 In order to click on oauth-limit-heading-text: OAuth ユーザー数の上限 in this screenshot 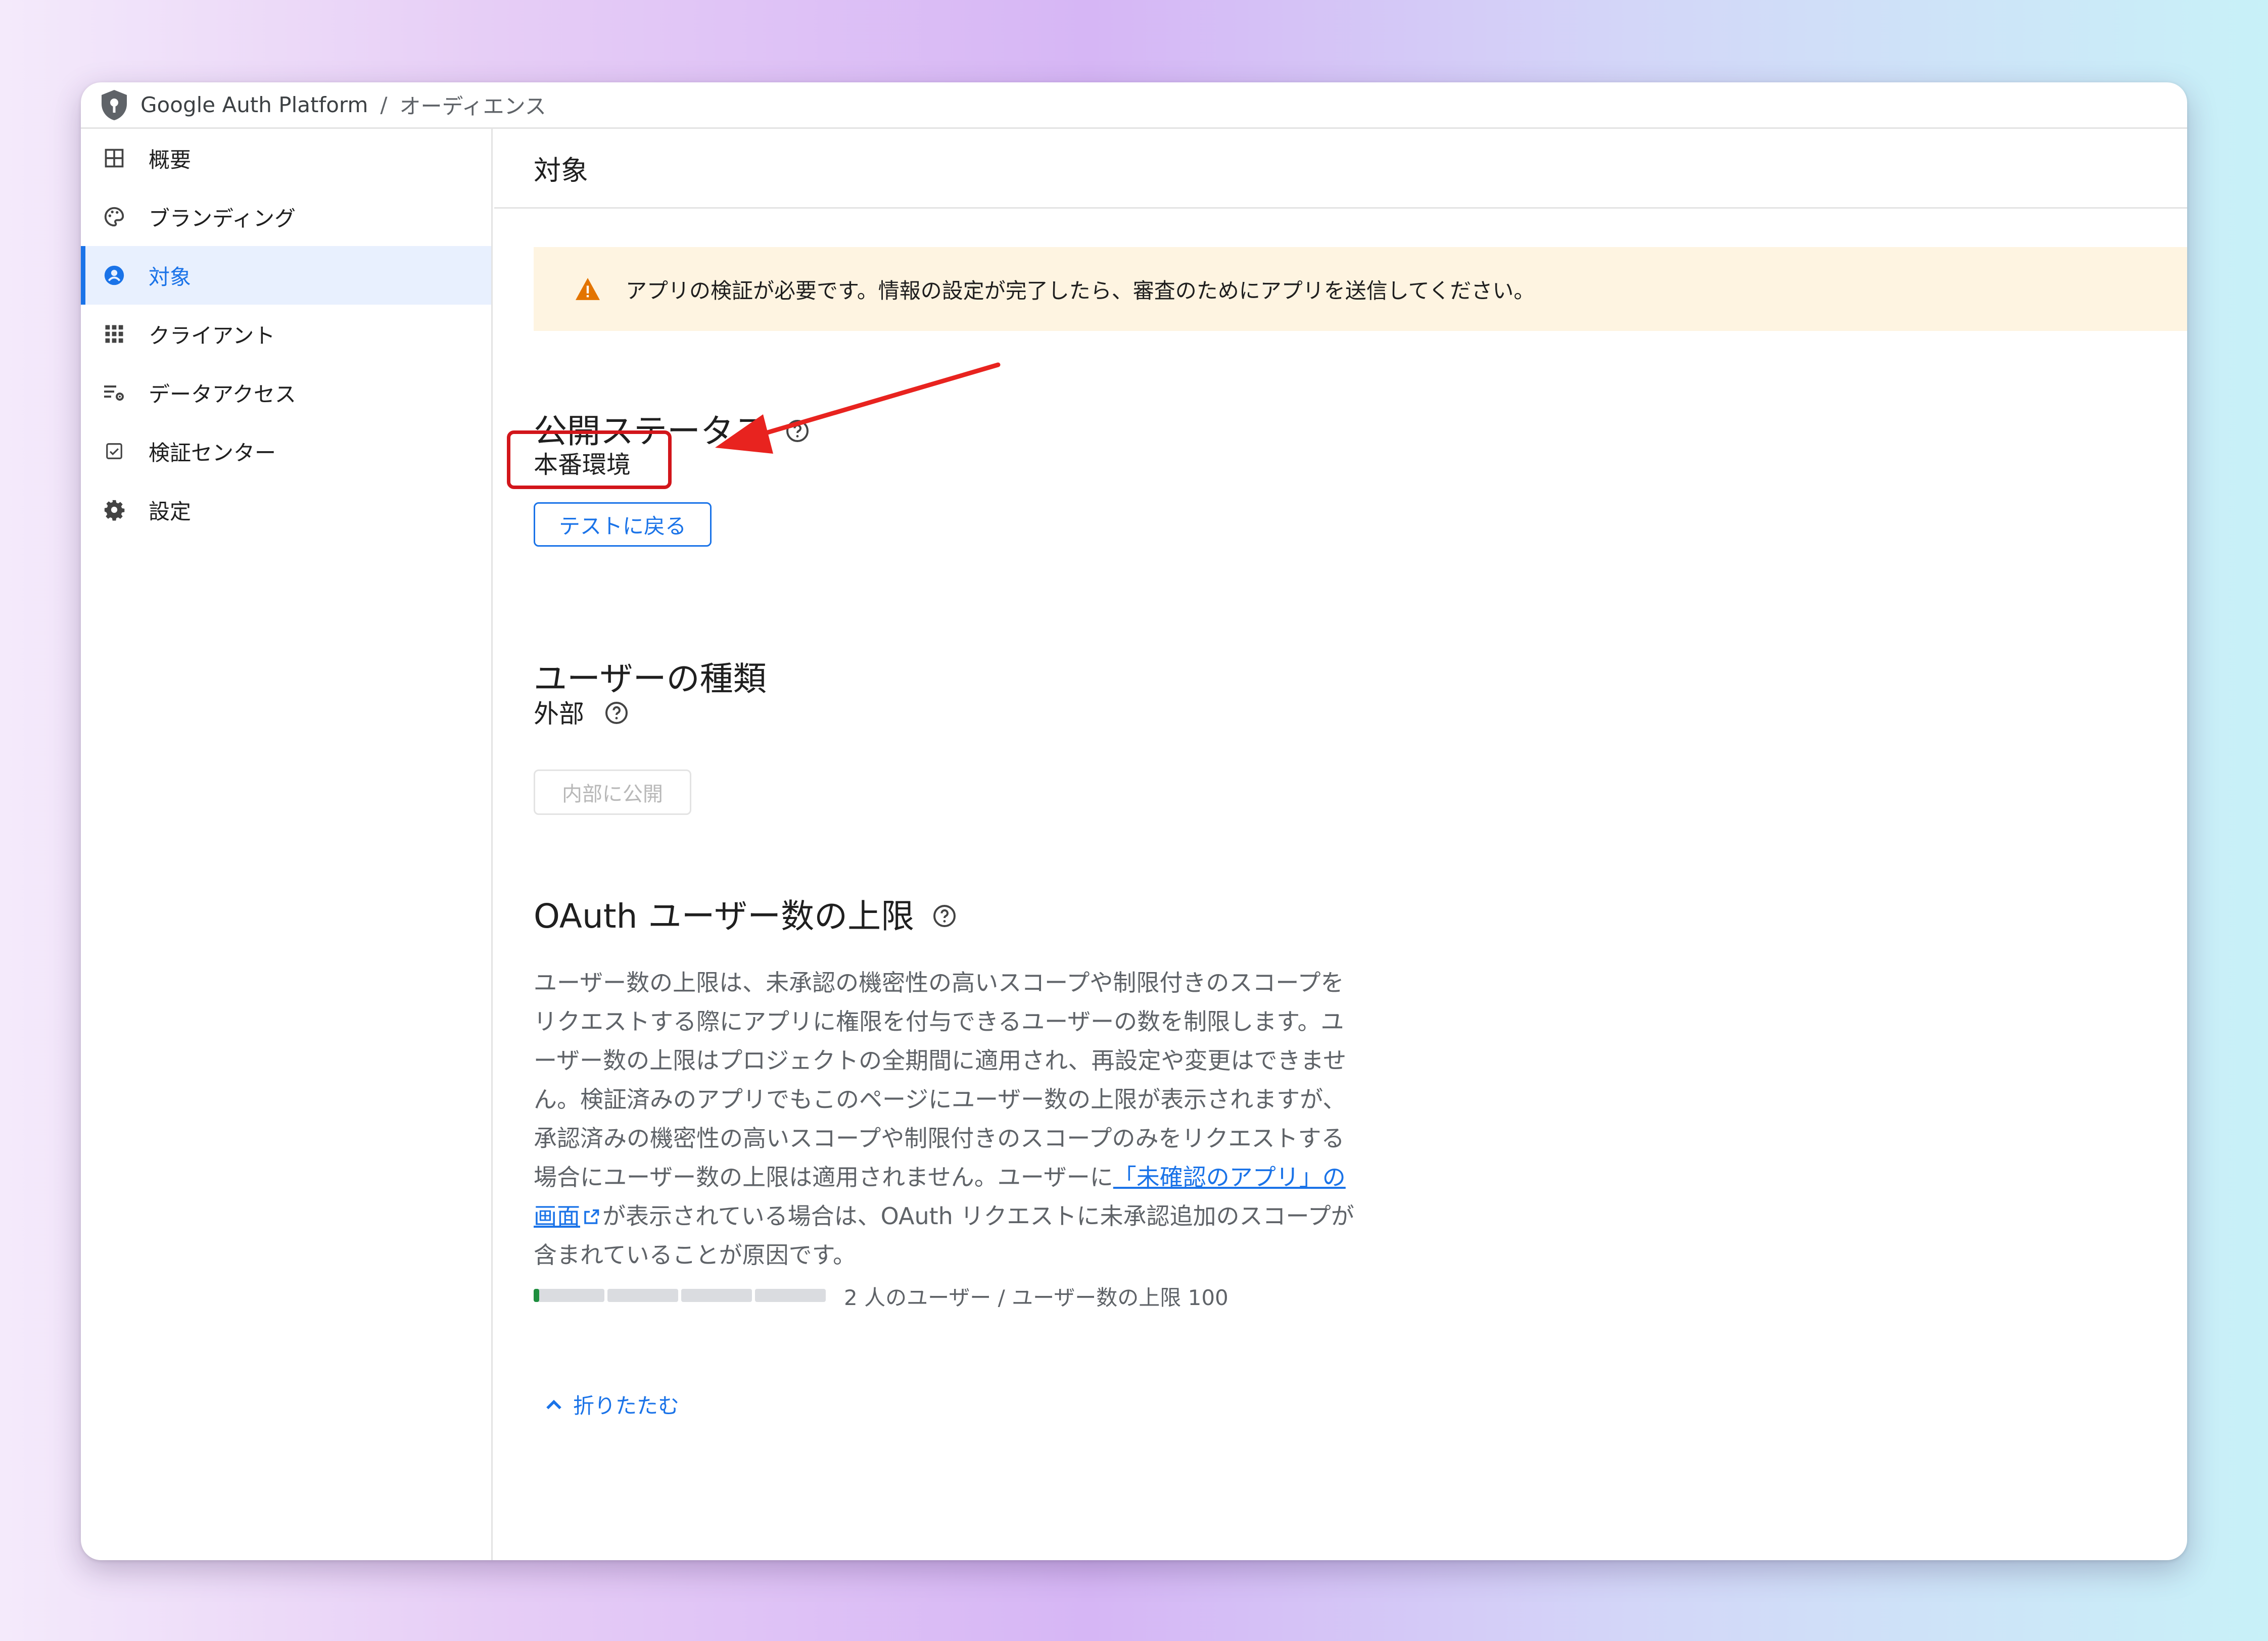, I will do `click(725, 916)`.